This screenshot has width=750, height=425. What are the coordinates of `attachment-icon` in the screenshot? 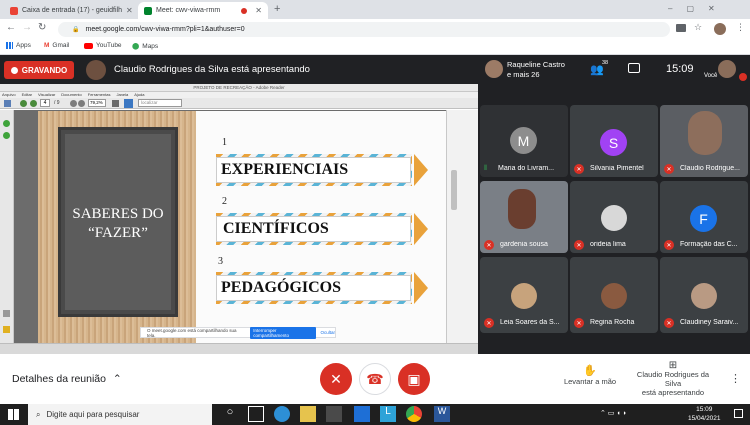 It's located at (6, 123).